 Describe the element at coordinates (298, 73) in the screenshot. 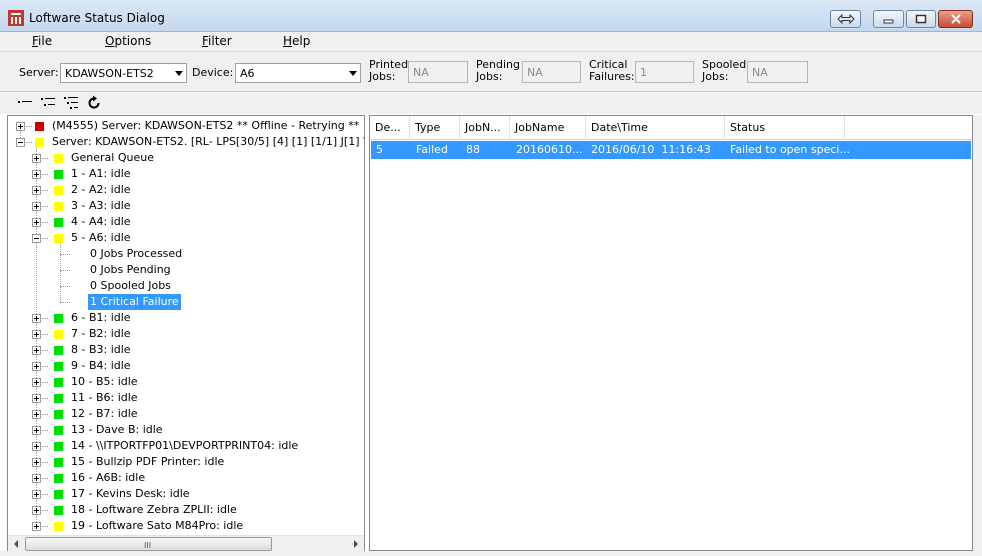

I see `device-select: A6` at that location.